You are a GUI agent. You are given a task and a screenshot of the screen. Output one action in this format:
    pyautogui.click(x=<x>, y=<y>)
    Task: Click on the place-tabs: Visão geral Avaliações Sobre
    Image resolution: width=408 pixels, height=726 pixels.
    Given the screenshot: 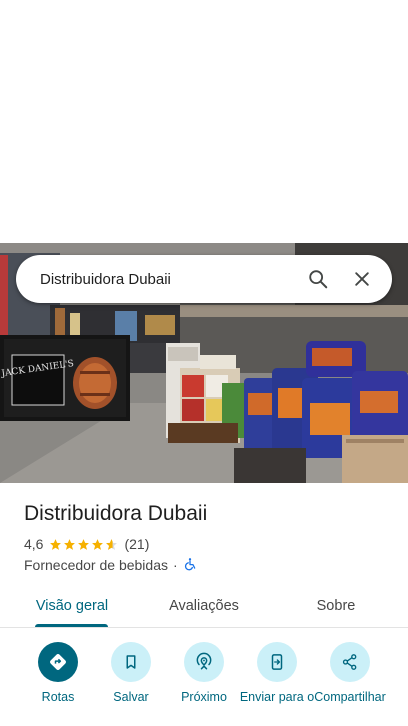 What is the action you would take?
    pyautogui.click(x=204, y=606)
    